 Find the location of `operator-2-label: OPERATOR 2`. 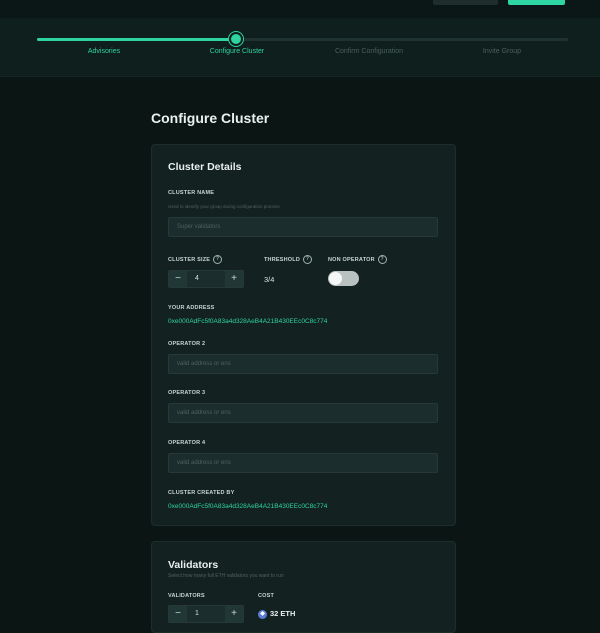

operator-2-label: OPERATOR 2 is located at coordinates (187, 344).